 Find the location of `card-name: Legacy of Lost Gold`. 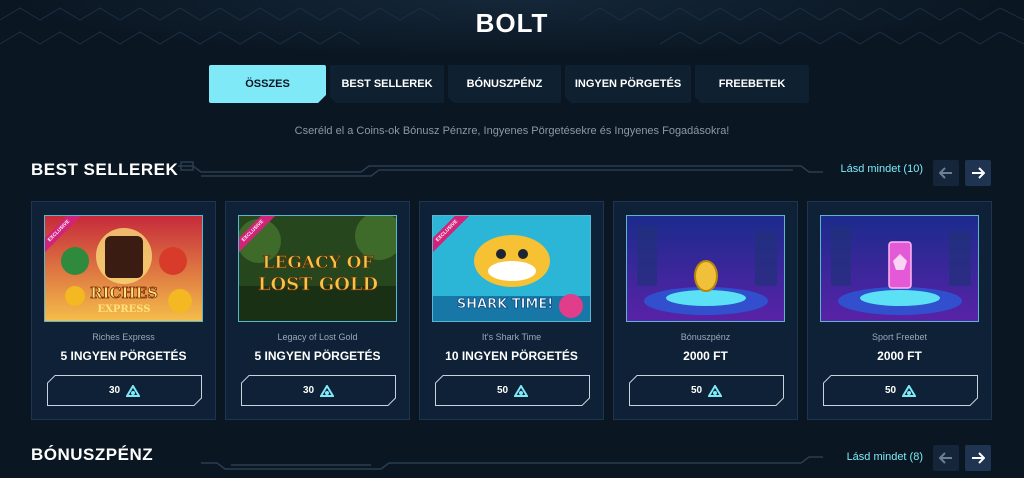

card-name: Legacy of Lost Gold is located at coordinates (317, 337).